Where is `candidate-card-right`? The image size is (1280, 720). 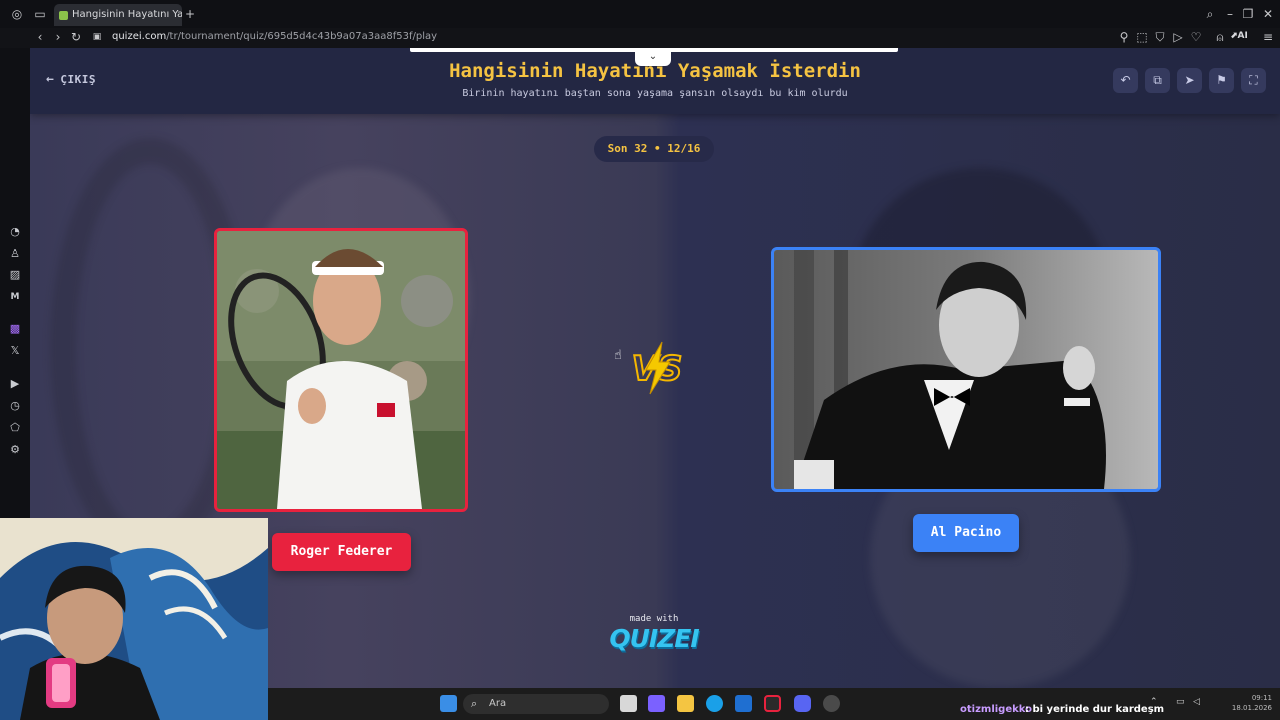 candidate-card-right is located at coordinates (966, 369).